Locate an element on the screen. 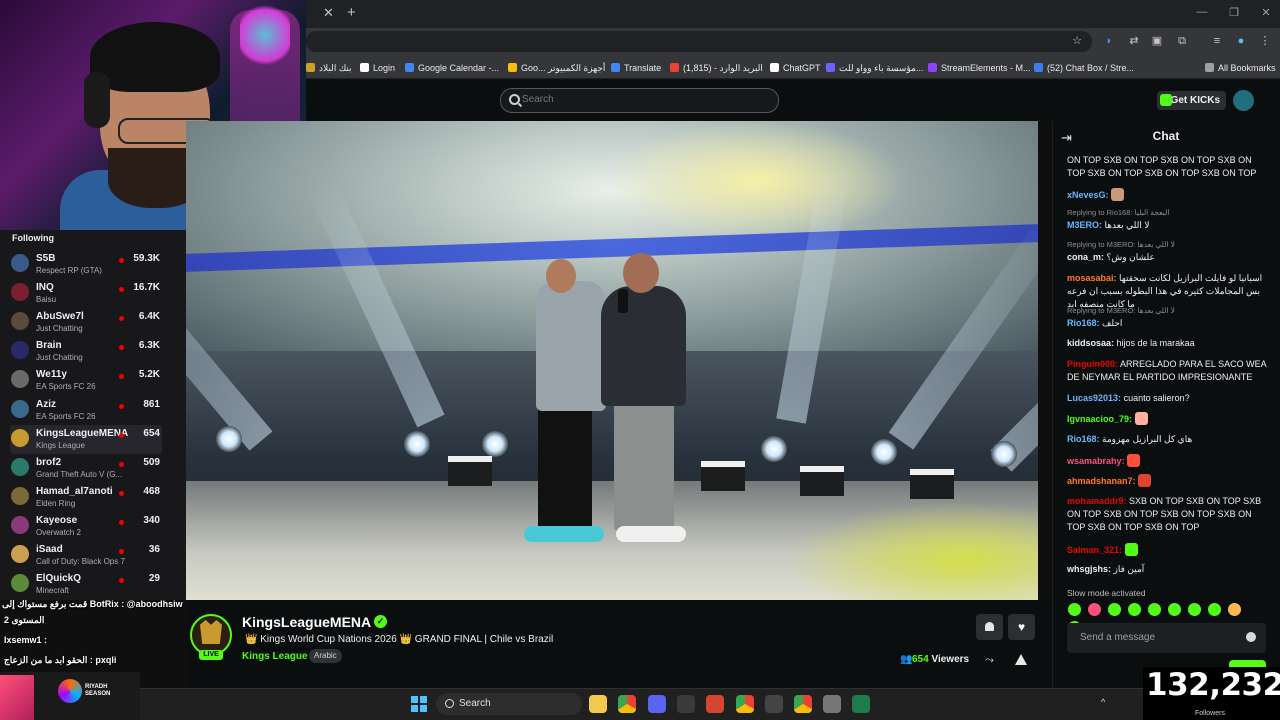  bookmark-item: ChatGPT is located at coordinates (795, 68).